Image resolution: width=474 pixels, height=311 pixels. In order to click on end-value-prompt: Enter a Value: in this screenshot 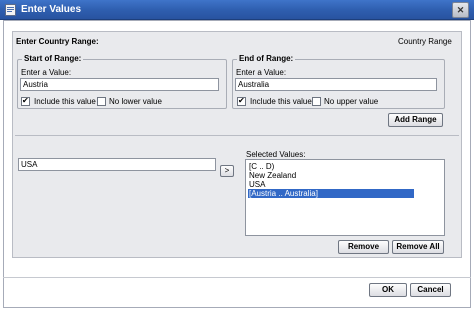, I will do `click(261, 72)`.